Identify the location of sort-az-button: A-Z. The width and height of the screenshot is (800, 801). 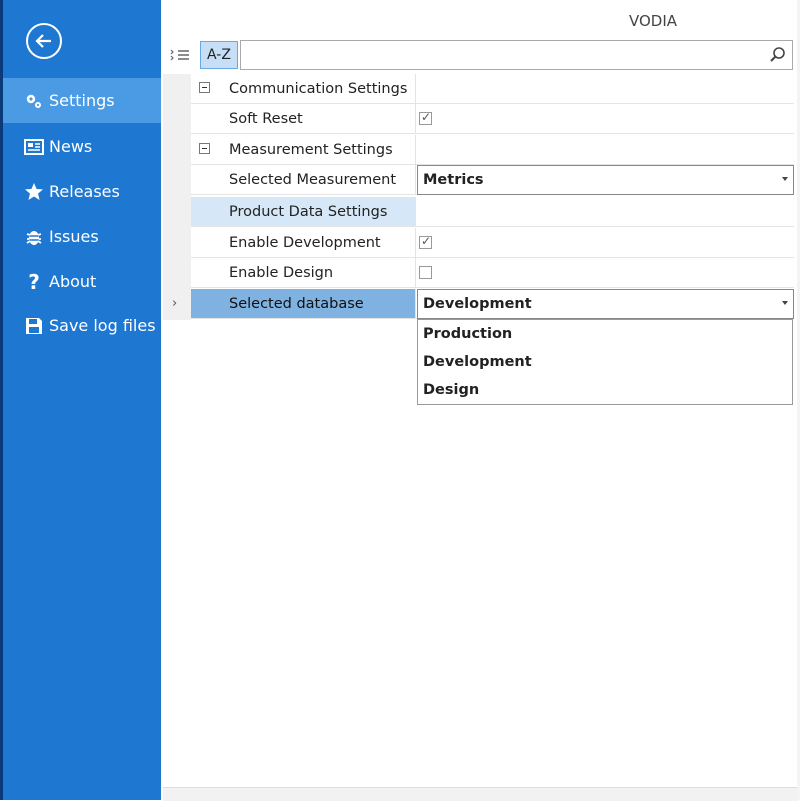
(219, 55).